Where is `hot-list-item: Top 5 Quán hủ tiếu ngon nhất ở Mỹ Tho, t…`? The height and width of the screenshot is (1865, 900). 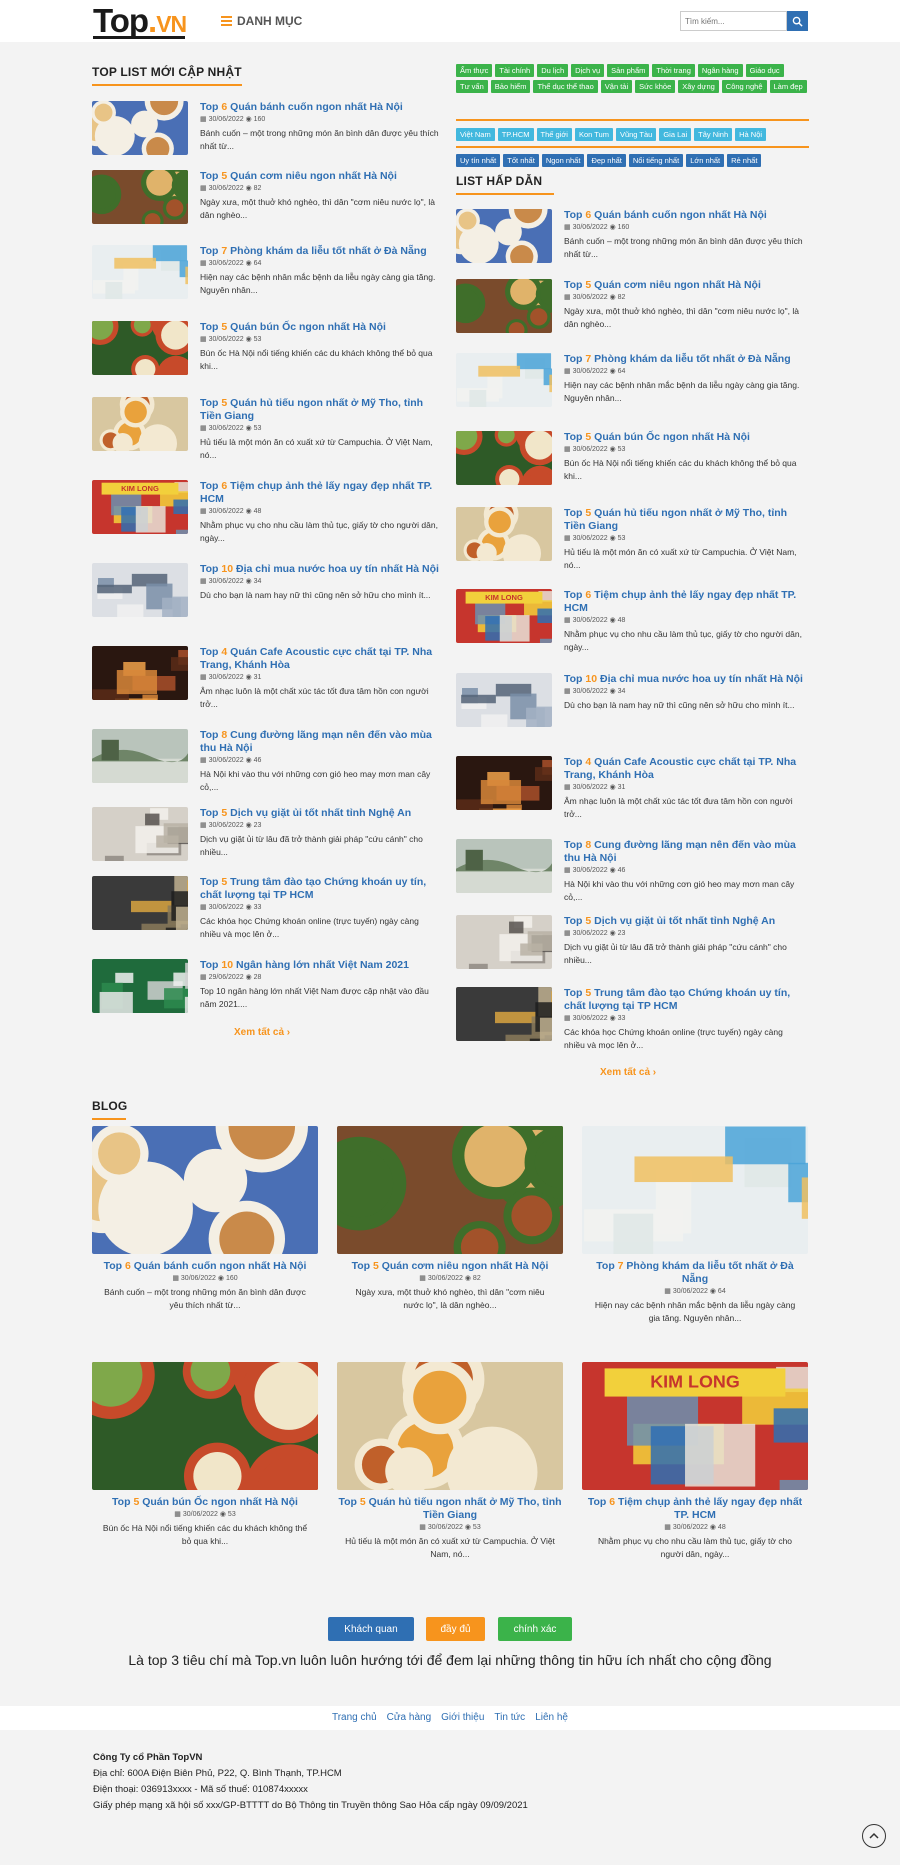 hot-list-item: Top 5 Quán hủ tiếu ngon nhất ở Mỹ Tho, t… is located at coordinates (631, 538).